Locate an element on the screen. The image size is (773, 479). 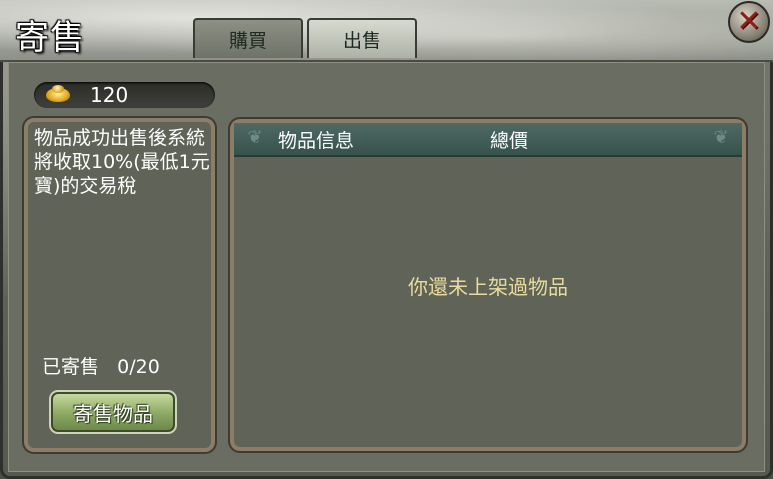
tab-buy: 購買 is located at coordinates (248, 38).